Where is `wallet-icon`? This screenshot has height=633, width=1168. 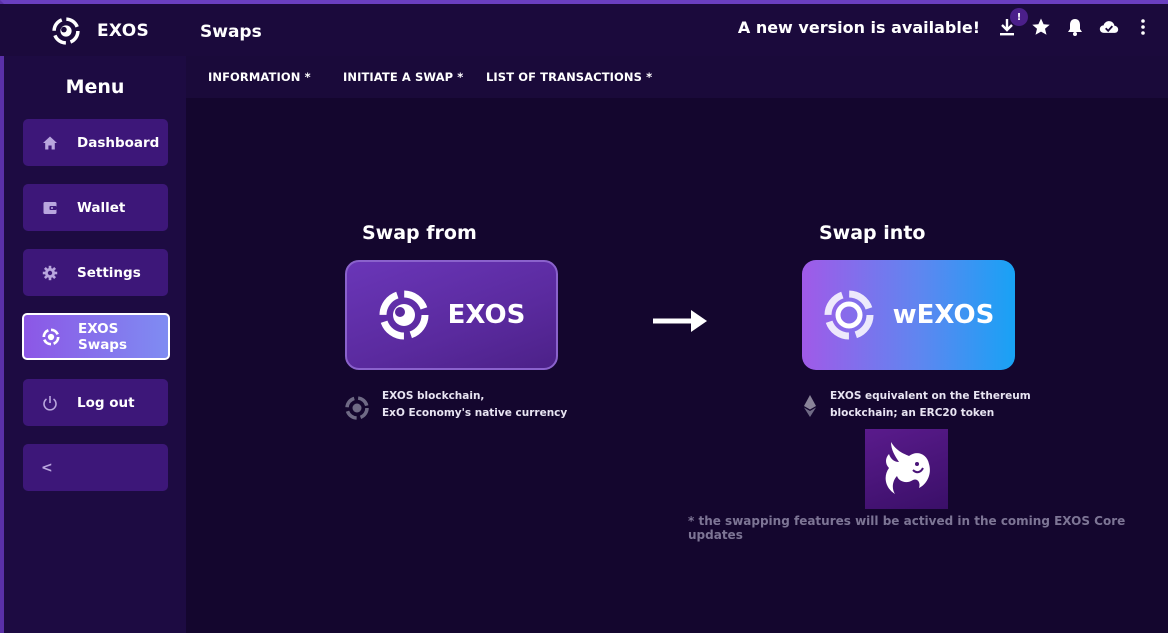 wallet-icon is located at coordinates (50, 208).